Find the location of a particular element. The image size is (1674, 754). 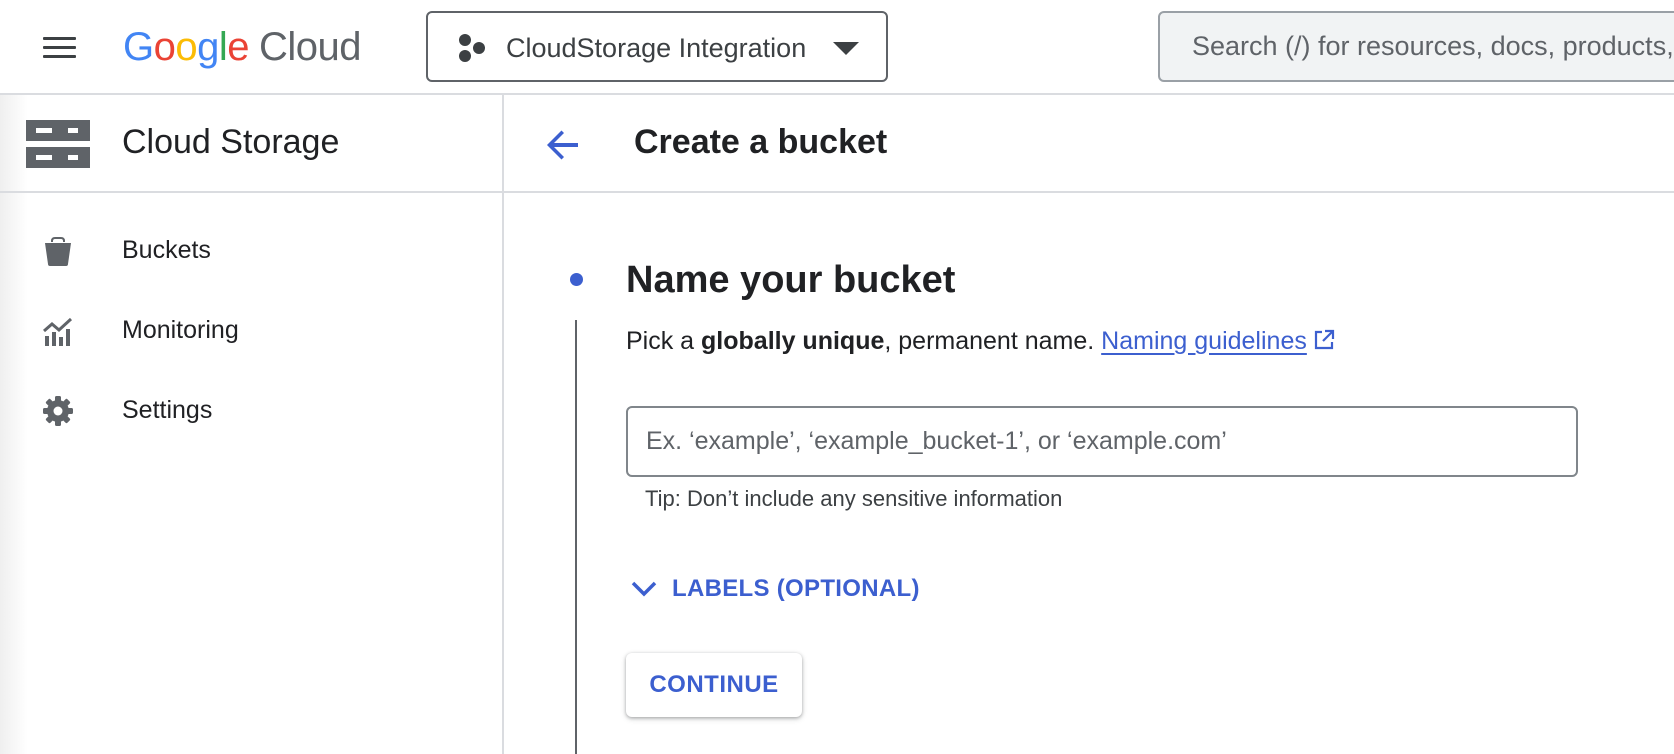

bucket-name-field is located at coordinates (1102, 441).